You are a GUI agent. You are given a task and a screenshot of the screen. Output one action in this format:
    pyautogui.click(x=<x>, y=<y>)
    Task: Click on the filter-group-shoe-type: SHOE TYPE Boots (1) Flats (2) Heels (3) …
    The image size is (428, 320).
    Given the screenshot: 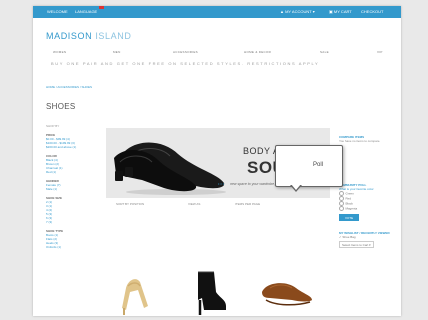 What is the action you would take?
    pyautogui.click(x=76, y=239)
    